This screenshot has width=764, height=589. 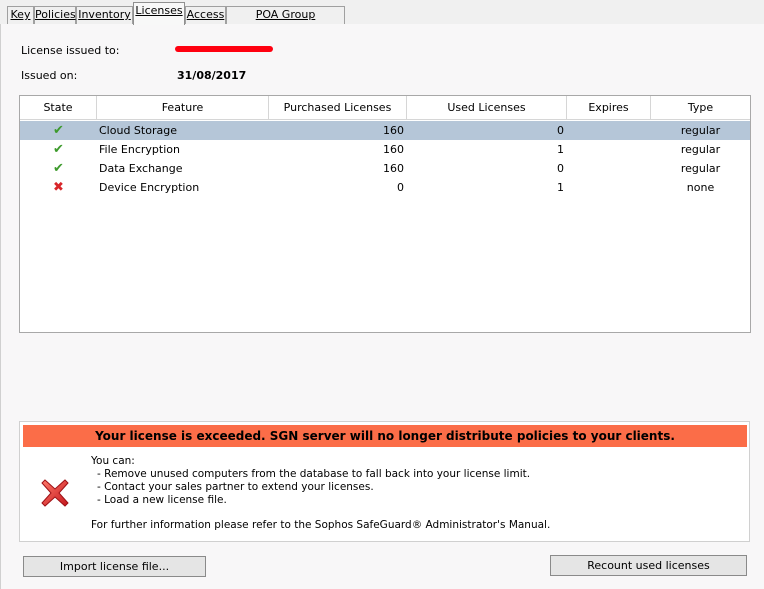 I want to click on column-header-state: State, so click(x=58, y=108).